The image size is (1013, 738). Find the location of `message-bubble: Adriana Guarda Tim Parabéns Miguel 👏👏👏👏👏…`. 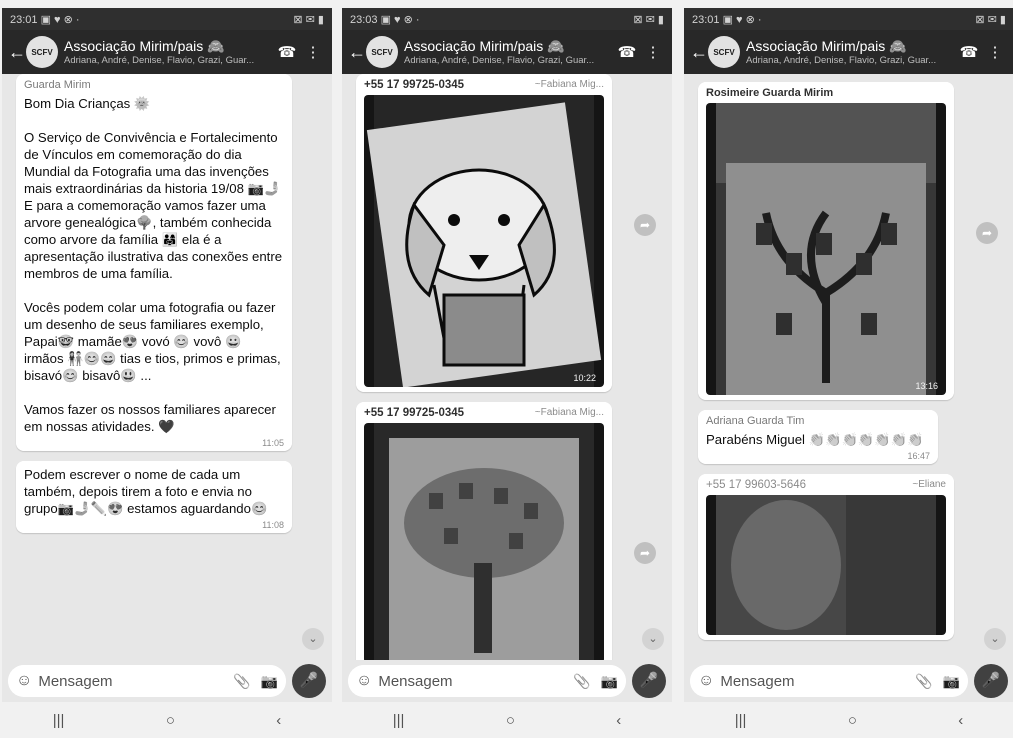

message-bubble: Adriana Guarda Tim Parabéns Miguel 👏👏👏👏👏… is located at coordinates (818, 437).